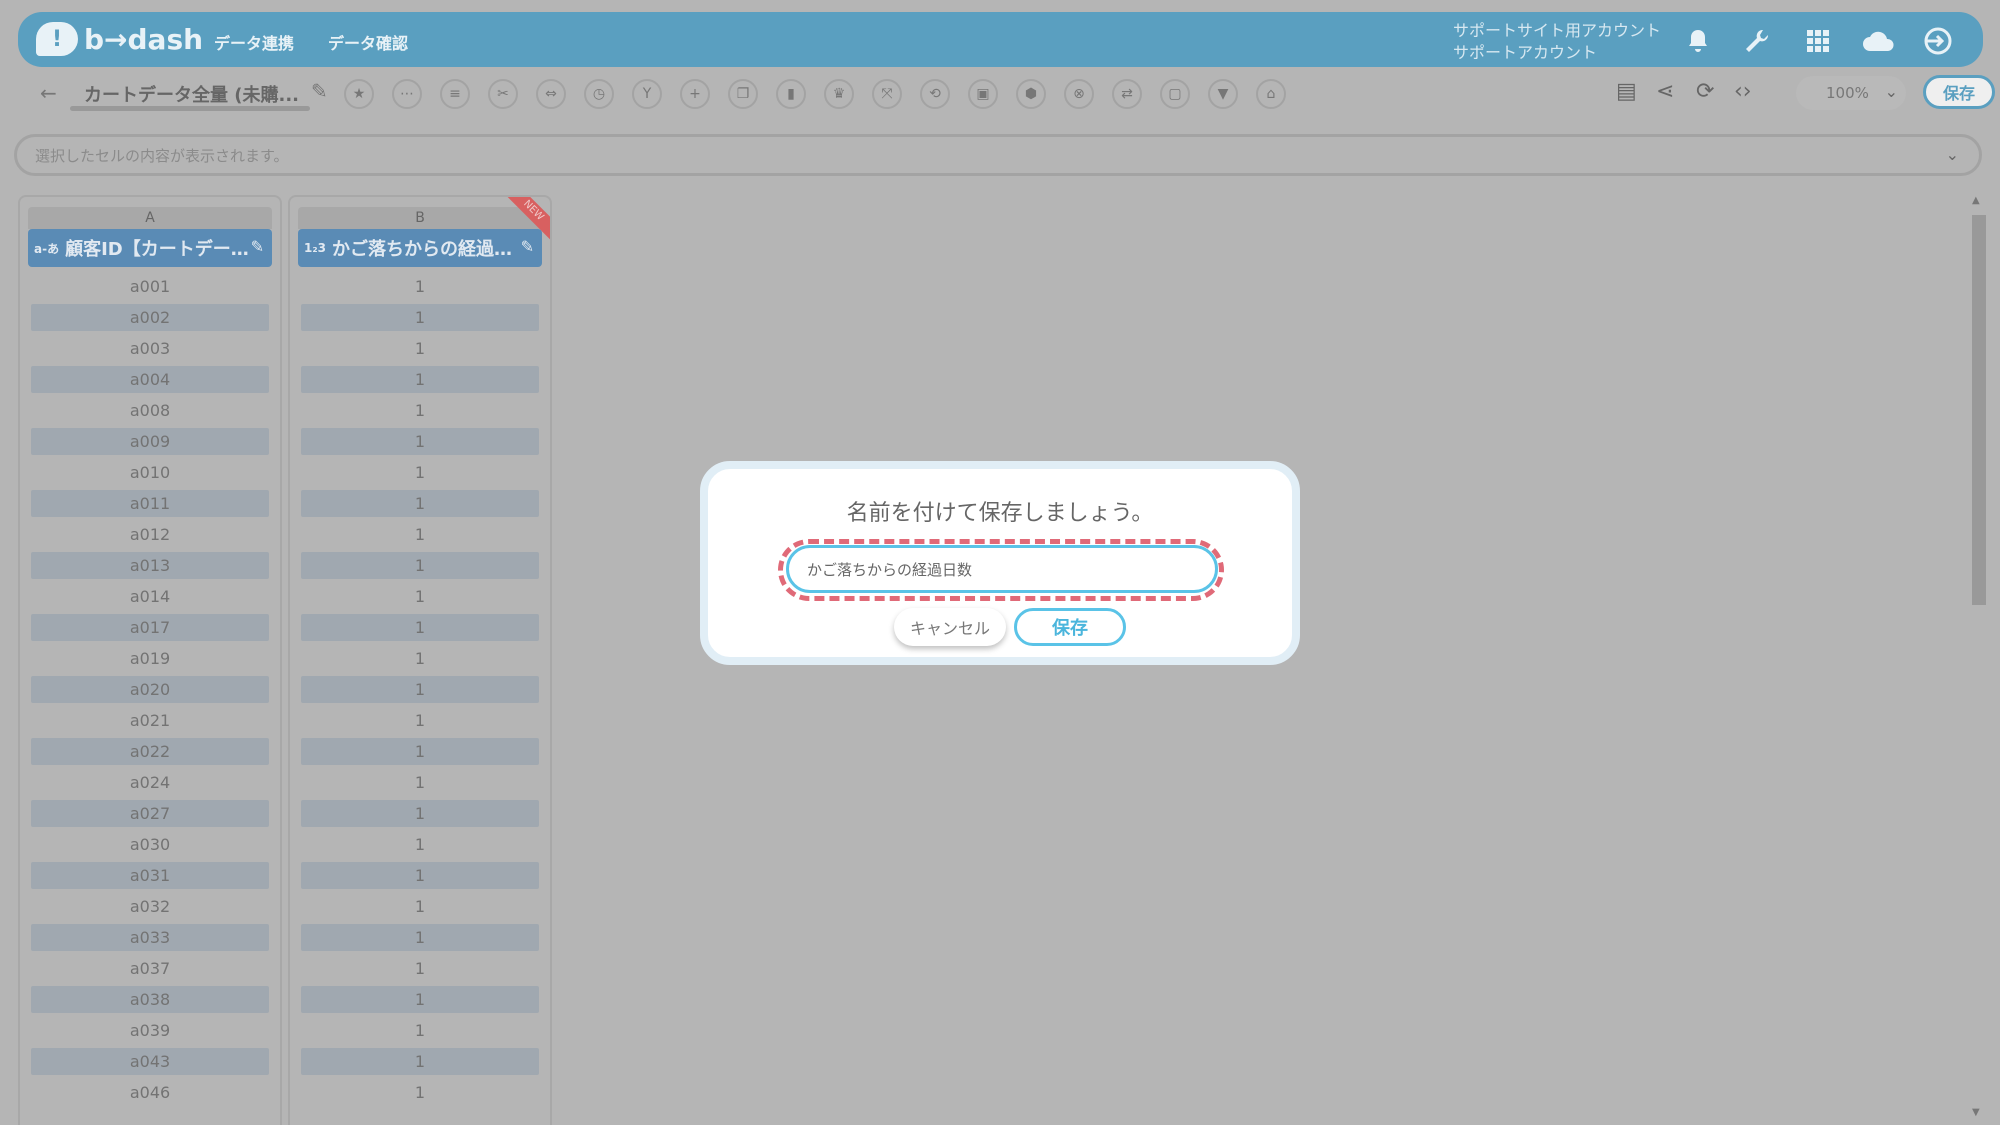 The height and width of the screenshot is (1125, 2000). I want to click on copy-icon: ❐, so click(743, 94).